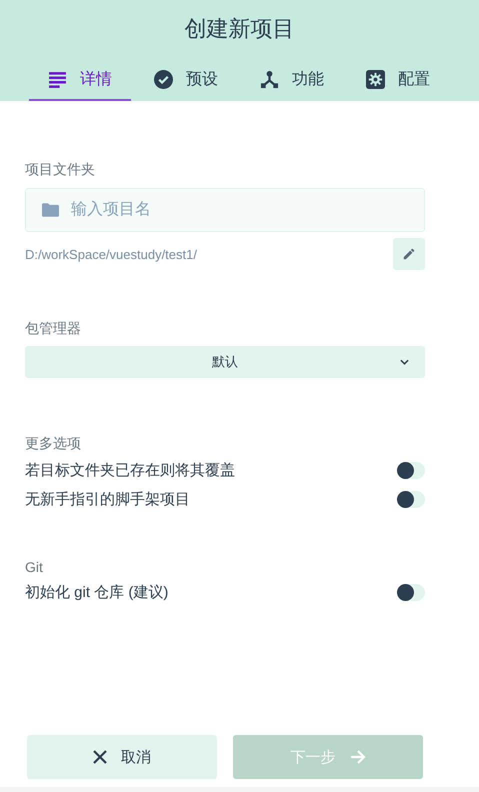 The width and height of the screenshot is (479, 792). I want to click on page-title: 创建新项目, so click(239, 29).